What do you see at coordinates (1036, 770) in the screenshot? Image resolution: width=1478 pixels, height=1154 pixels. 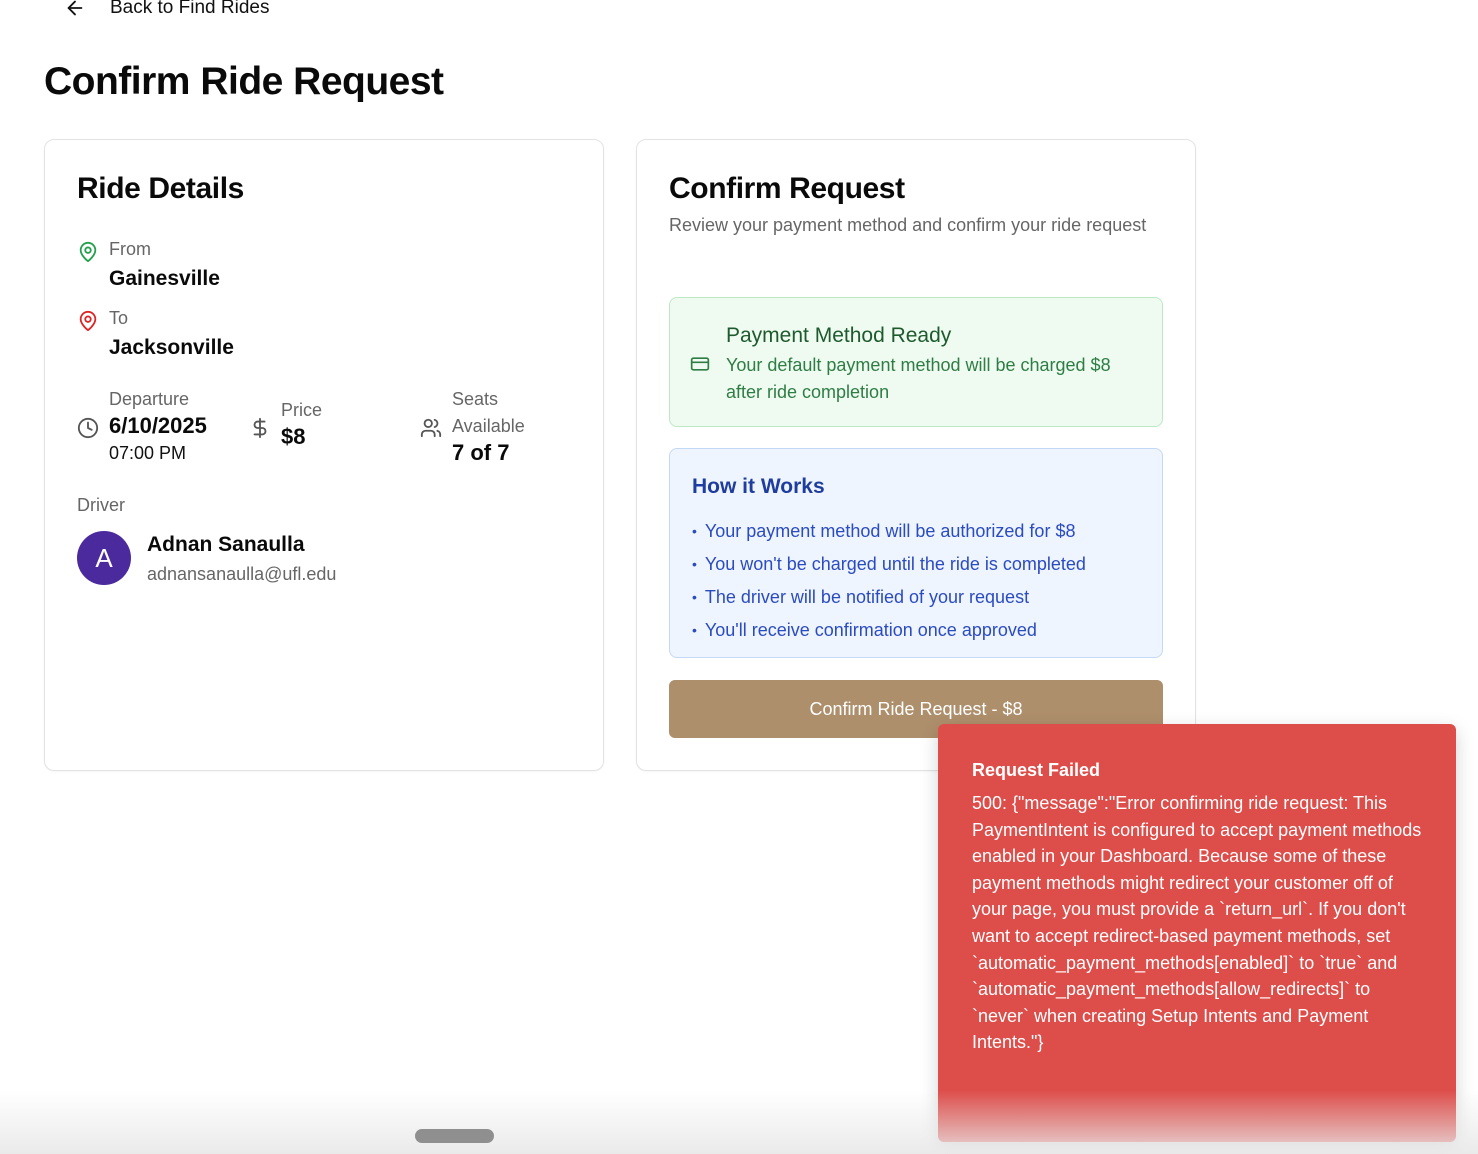 I see `toast-title: Request Failed` at bounding box center [1036, 770].